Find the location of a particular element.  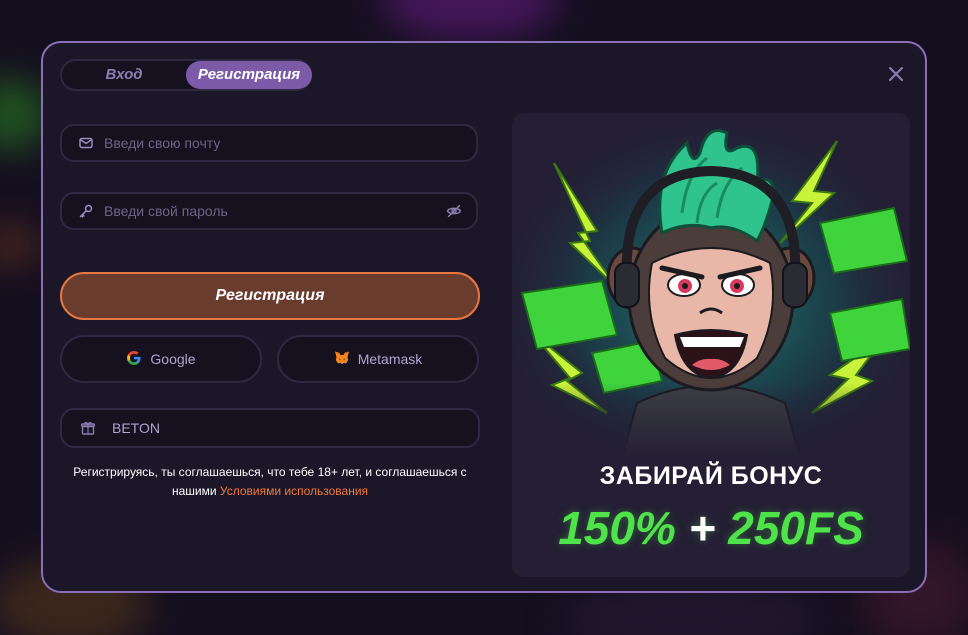

tab-register: Регистрация is located at coordinates (249, 75).